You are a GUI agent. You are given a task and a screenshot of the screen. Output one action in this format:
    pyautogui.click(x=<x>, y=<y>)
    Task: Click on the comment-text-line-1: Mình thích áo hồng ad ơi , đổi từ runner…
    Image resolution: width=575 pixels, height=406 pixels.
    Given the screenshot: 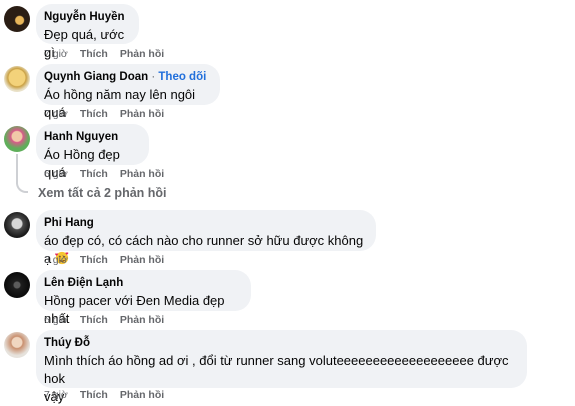 What is the action you would take?
    pyautogui.click(x=276, y=369)
    